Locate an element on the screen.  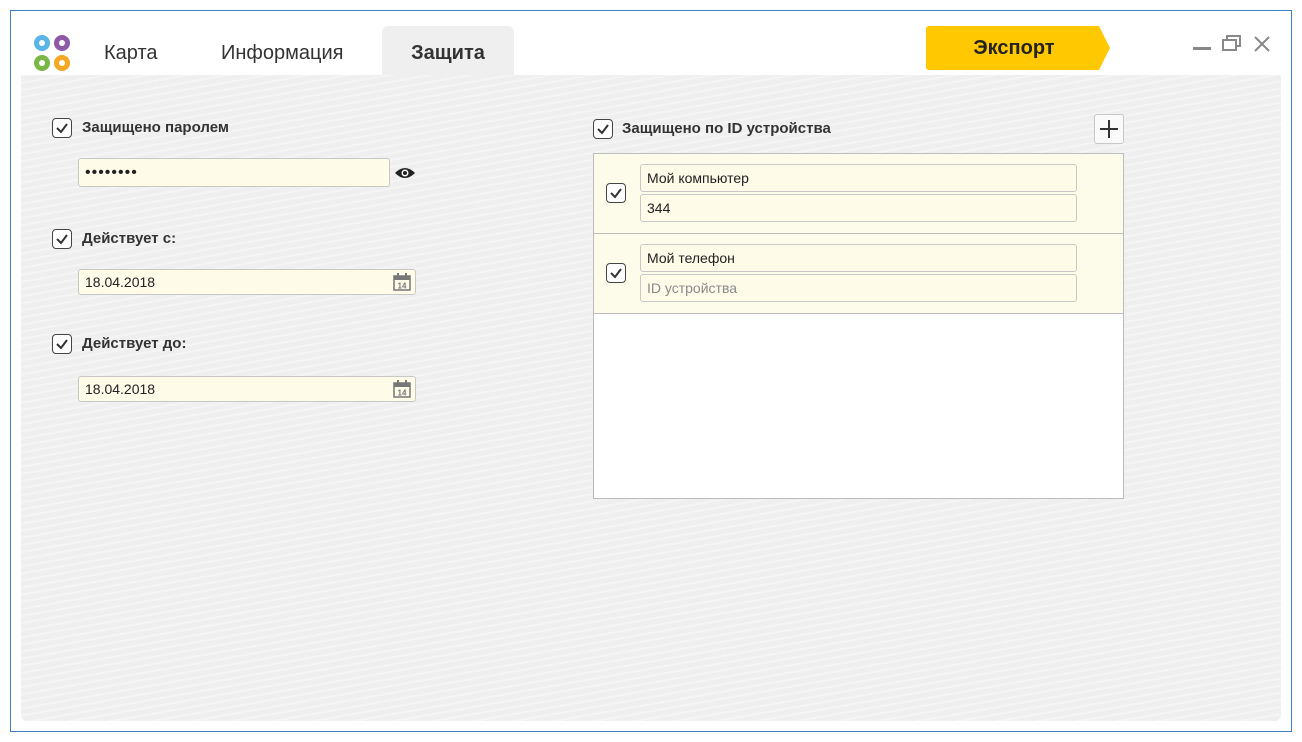
tab-info: Информация is located at coordinates (282, 51).